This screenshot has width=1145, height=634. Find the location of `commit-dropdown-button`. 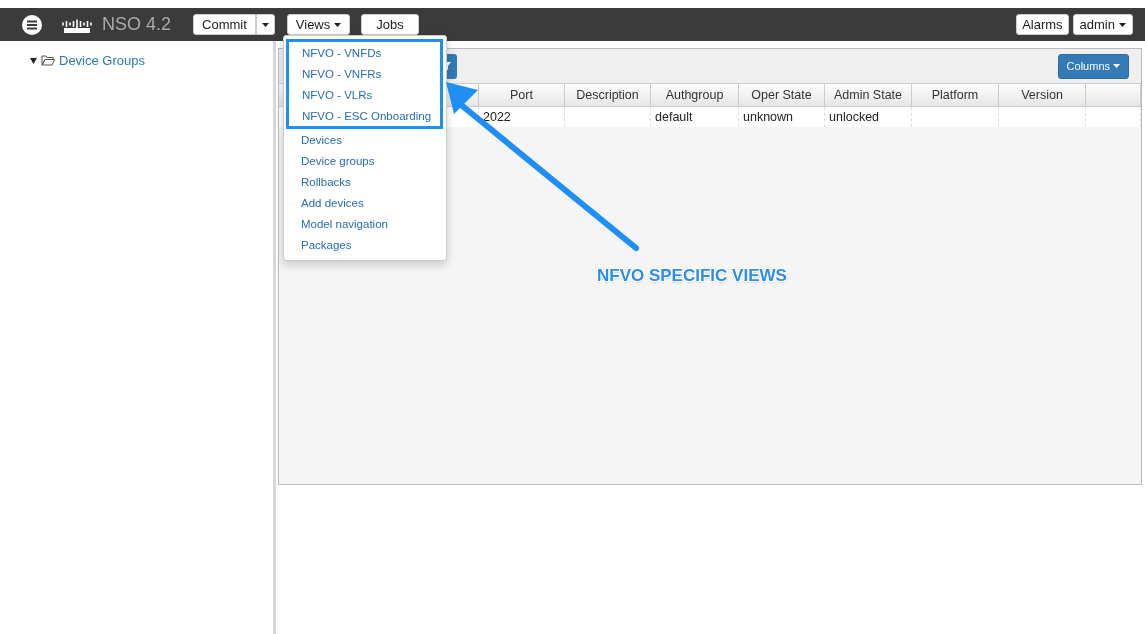

commit-dropdown-button is located at coordinates (265, 24).